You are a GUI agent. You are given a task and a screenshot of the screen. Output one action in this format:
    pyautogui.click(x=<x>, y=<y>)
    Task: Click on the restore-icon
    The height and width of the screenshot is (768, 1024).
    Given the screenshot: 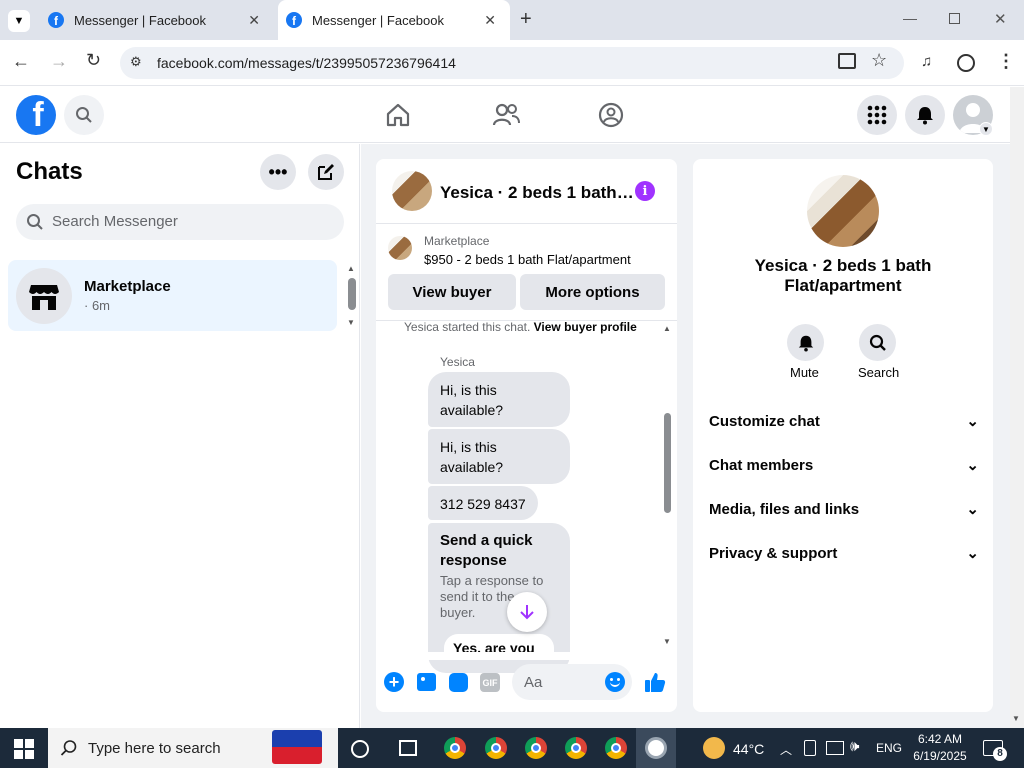 What is the action you would take?
    pyautogui.click(x=954, y=18)
    